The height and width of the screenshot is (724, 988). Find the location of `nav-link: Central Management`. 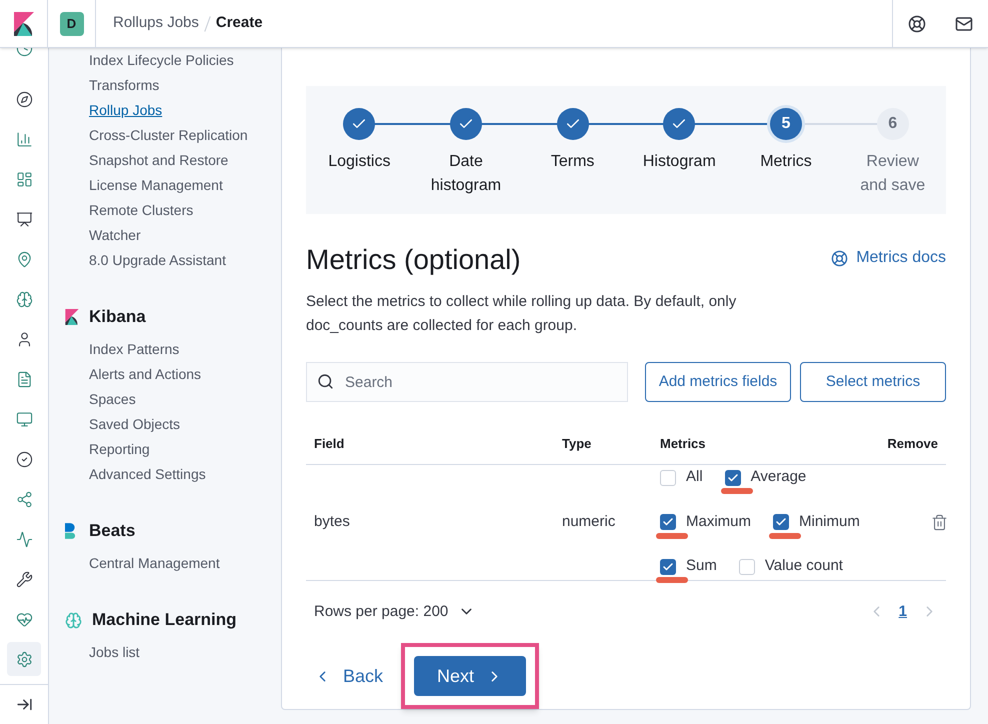

nav-link: Central Management is located at coordinates (154, 563).